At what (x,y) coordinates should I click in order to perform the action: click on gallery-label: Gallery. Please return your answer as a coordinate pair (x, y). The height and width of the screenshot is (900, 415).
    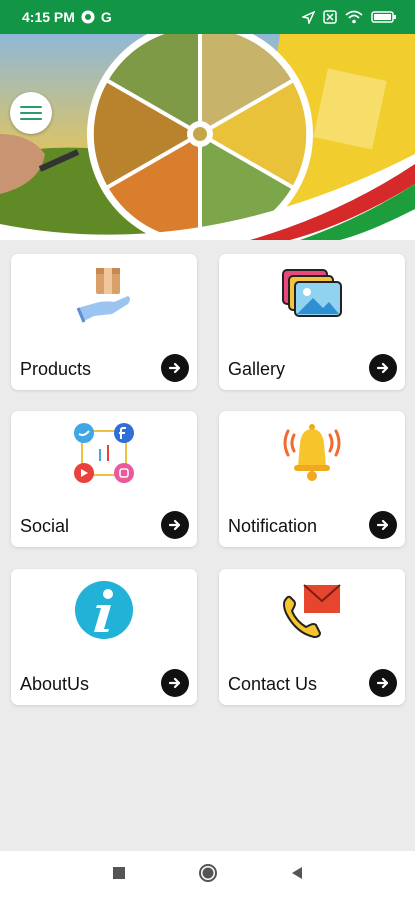
    Looking at the image, I should click on (257, 369).